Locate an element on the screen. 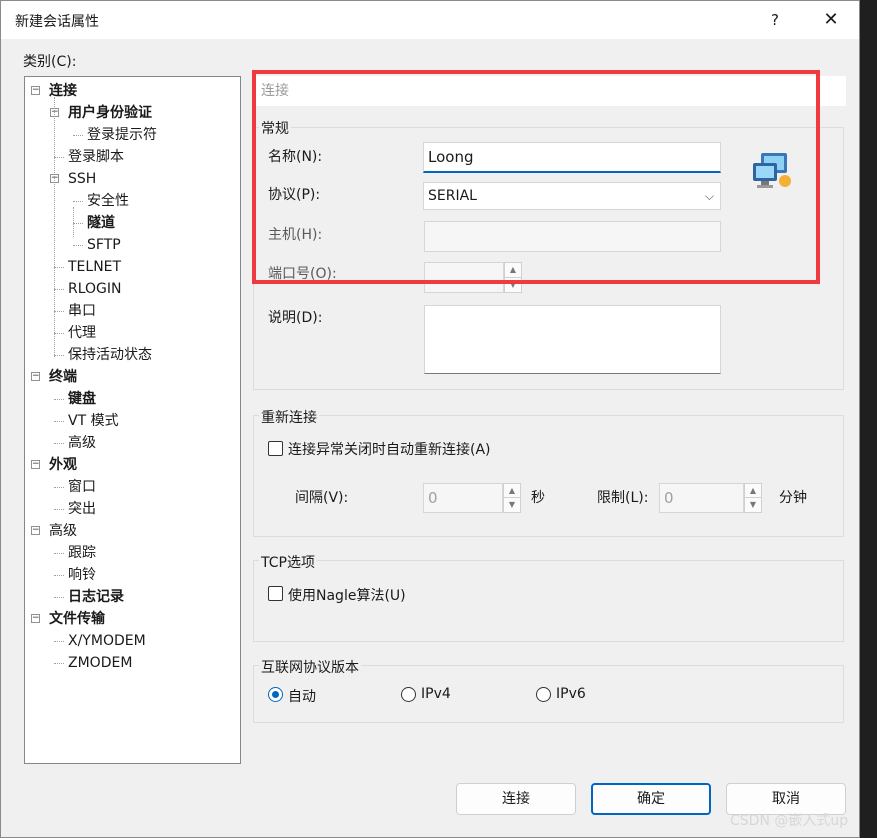 This screenshot has height=838, width=877. reconnect-group-label: 重新连接 is located at coordinates (289, 417).